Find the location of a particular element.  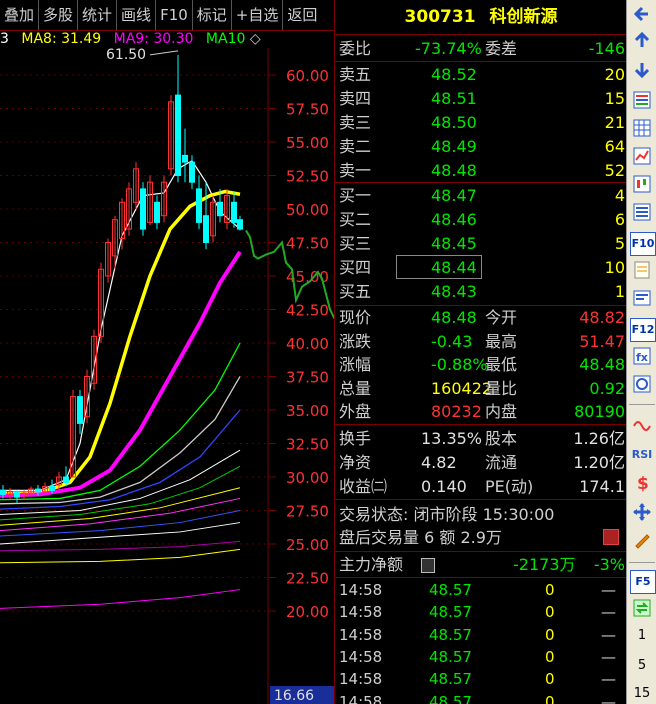

quote-label: 内盘 is located at coordinates (501, 411).